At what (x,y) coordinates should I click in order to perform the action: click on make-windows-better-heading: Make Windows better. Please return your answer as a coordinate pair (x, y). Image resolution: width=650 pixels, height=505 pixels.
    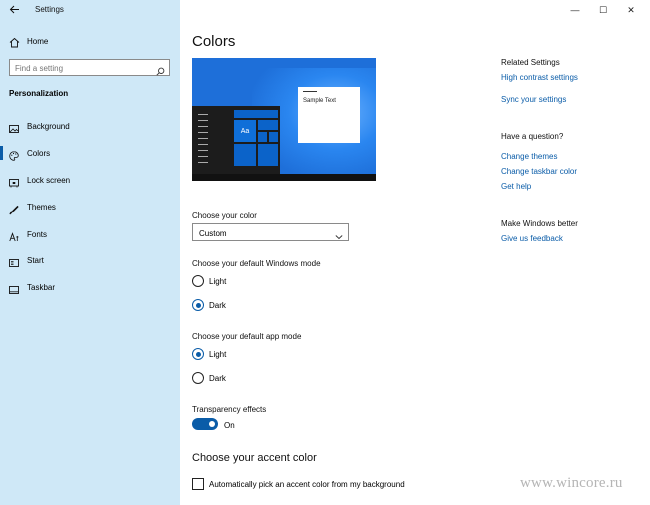
    Looking at the image, I should click on (539, 223).